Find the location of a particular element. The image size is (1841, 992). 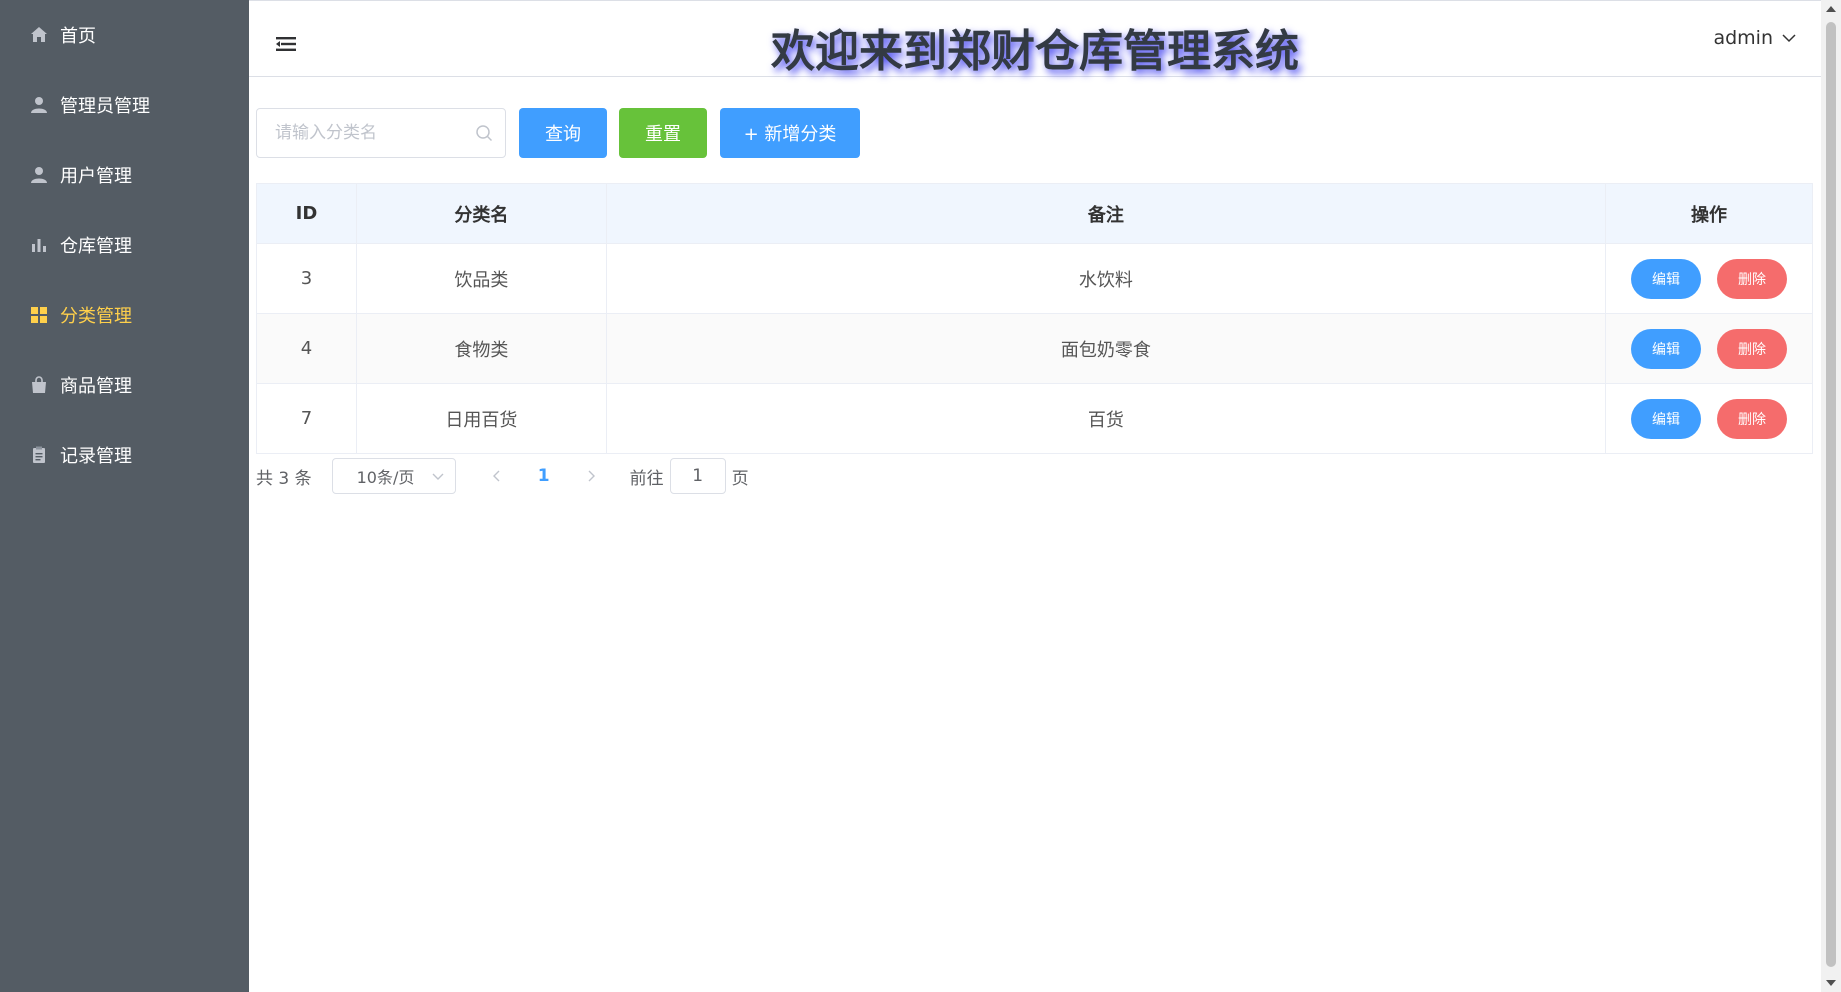

chevron-right-icon is located at coordinates (591, 476).